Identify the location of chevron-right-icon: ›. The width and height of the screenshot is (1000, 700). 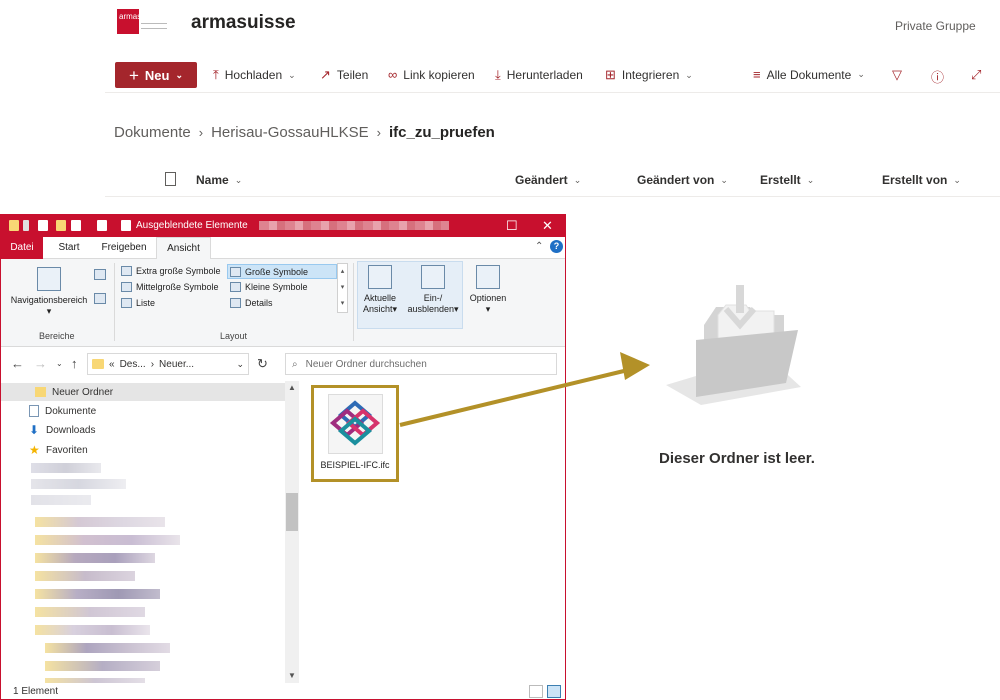
(152, 364).